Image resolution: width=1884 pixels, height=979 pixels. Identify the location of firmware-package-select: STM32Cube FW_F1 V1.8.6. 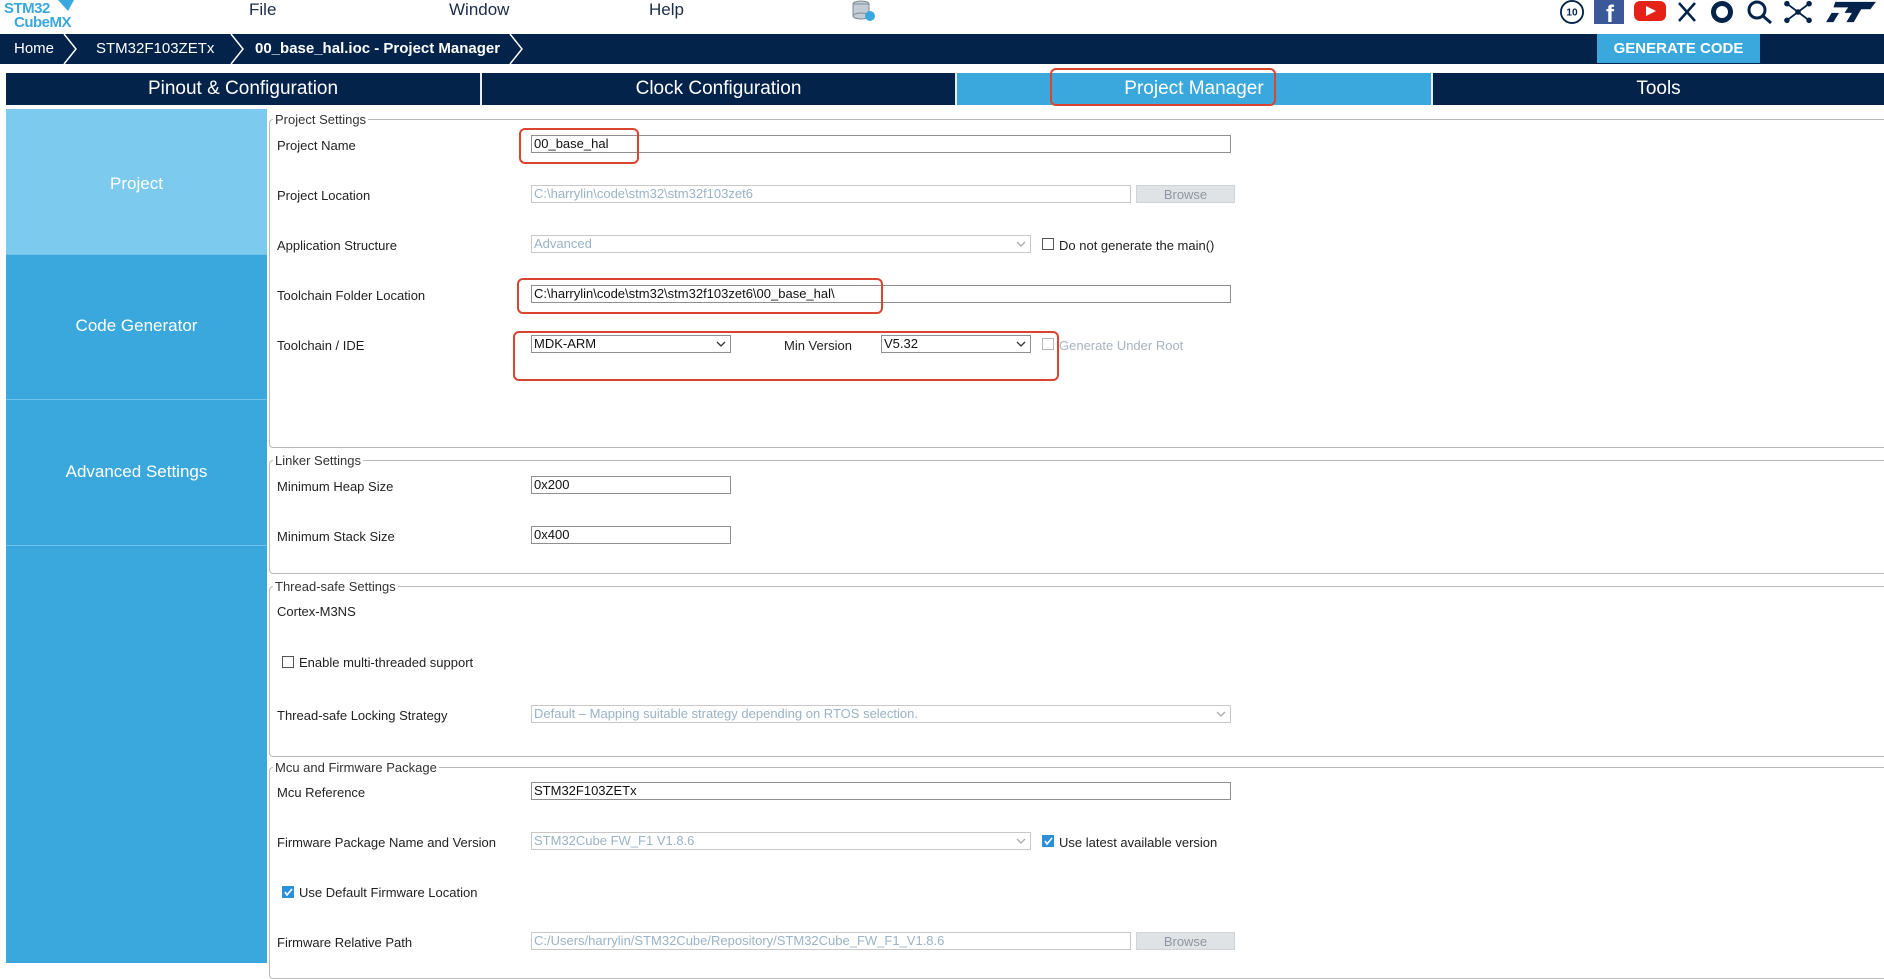
(781, 841).